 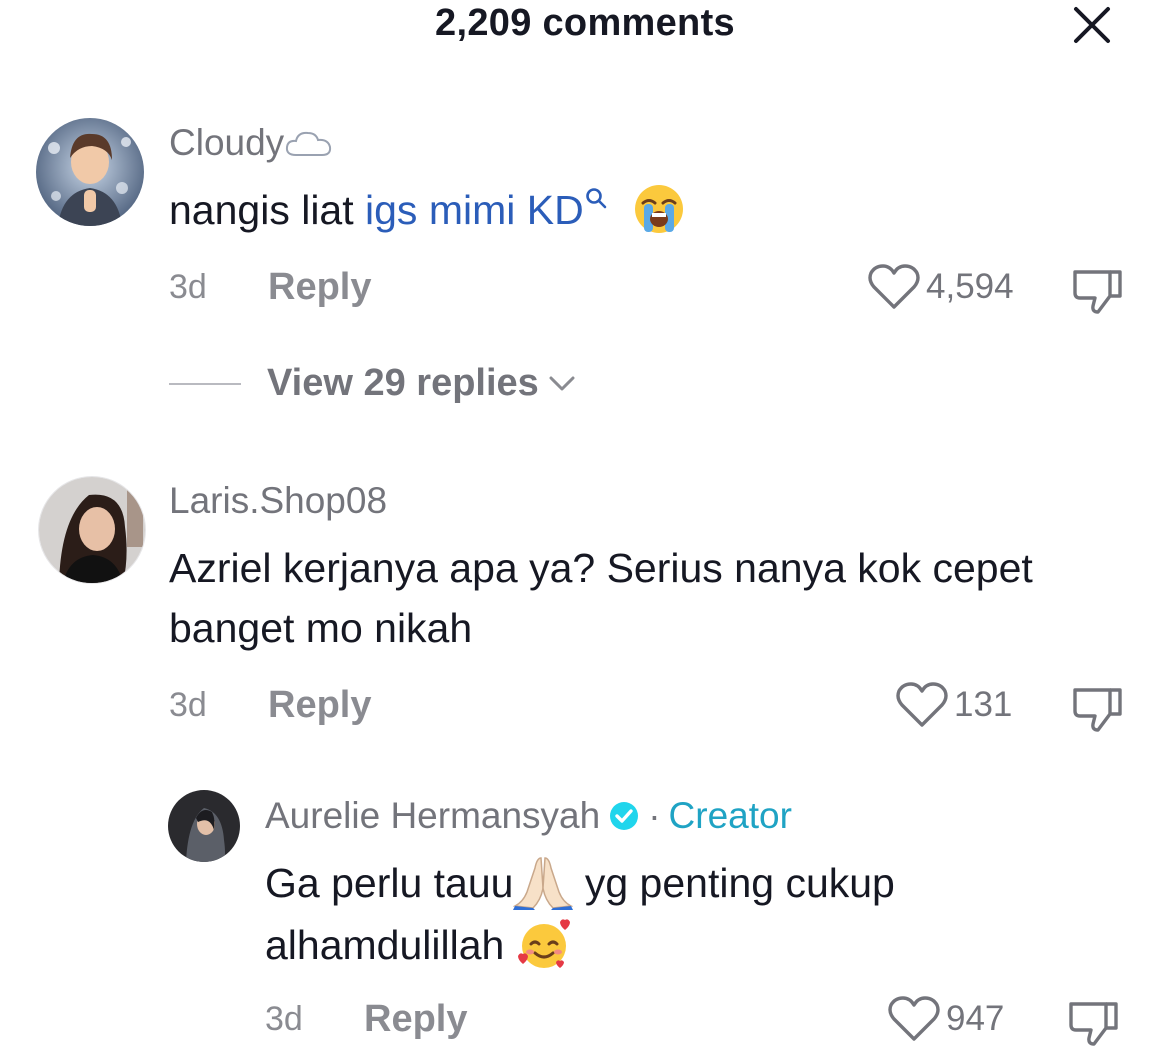 I want to click on like-button: 131, so click(x=954, y=705).